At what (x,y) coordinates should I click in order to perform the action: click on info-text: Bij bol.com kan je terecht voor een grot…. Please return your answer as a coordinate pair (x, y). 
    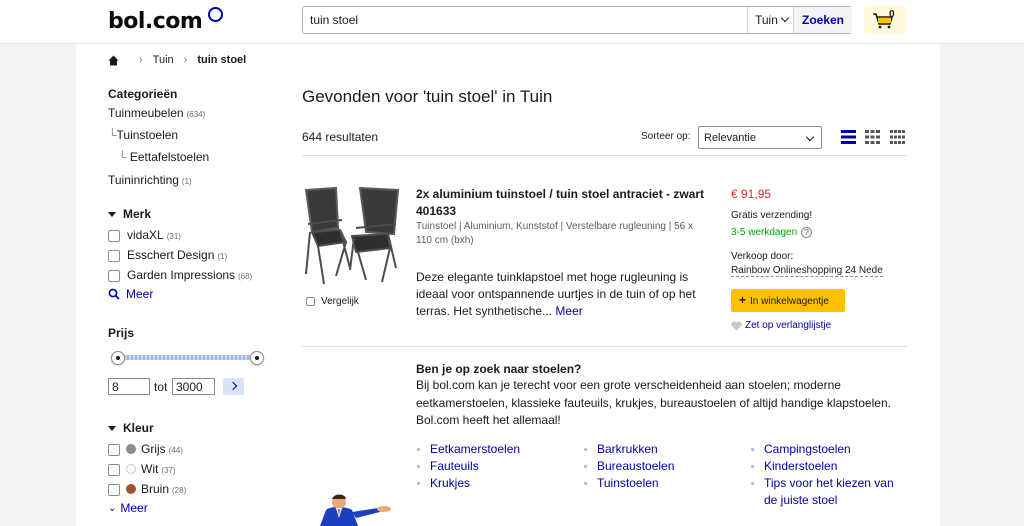
    Looking at the image, I should click on (653, 402).